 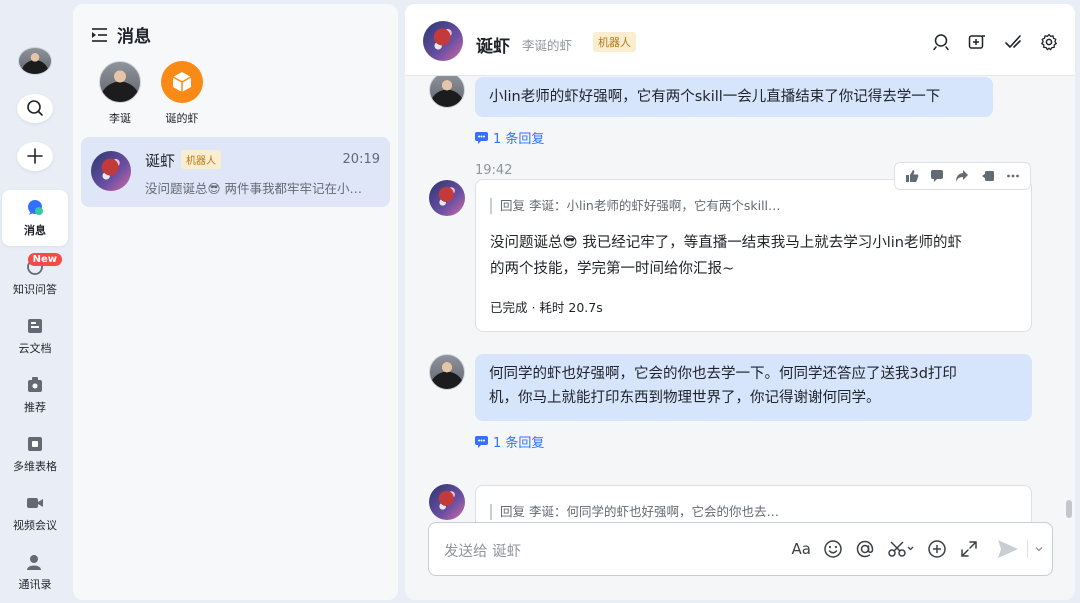 I want to click on nav-label: 云文档, so click(x=35, y=348).